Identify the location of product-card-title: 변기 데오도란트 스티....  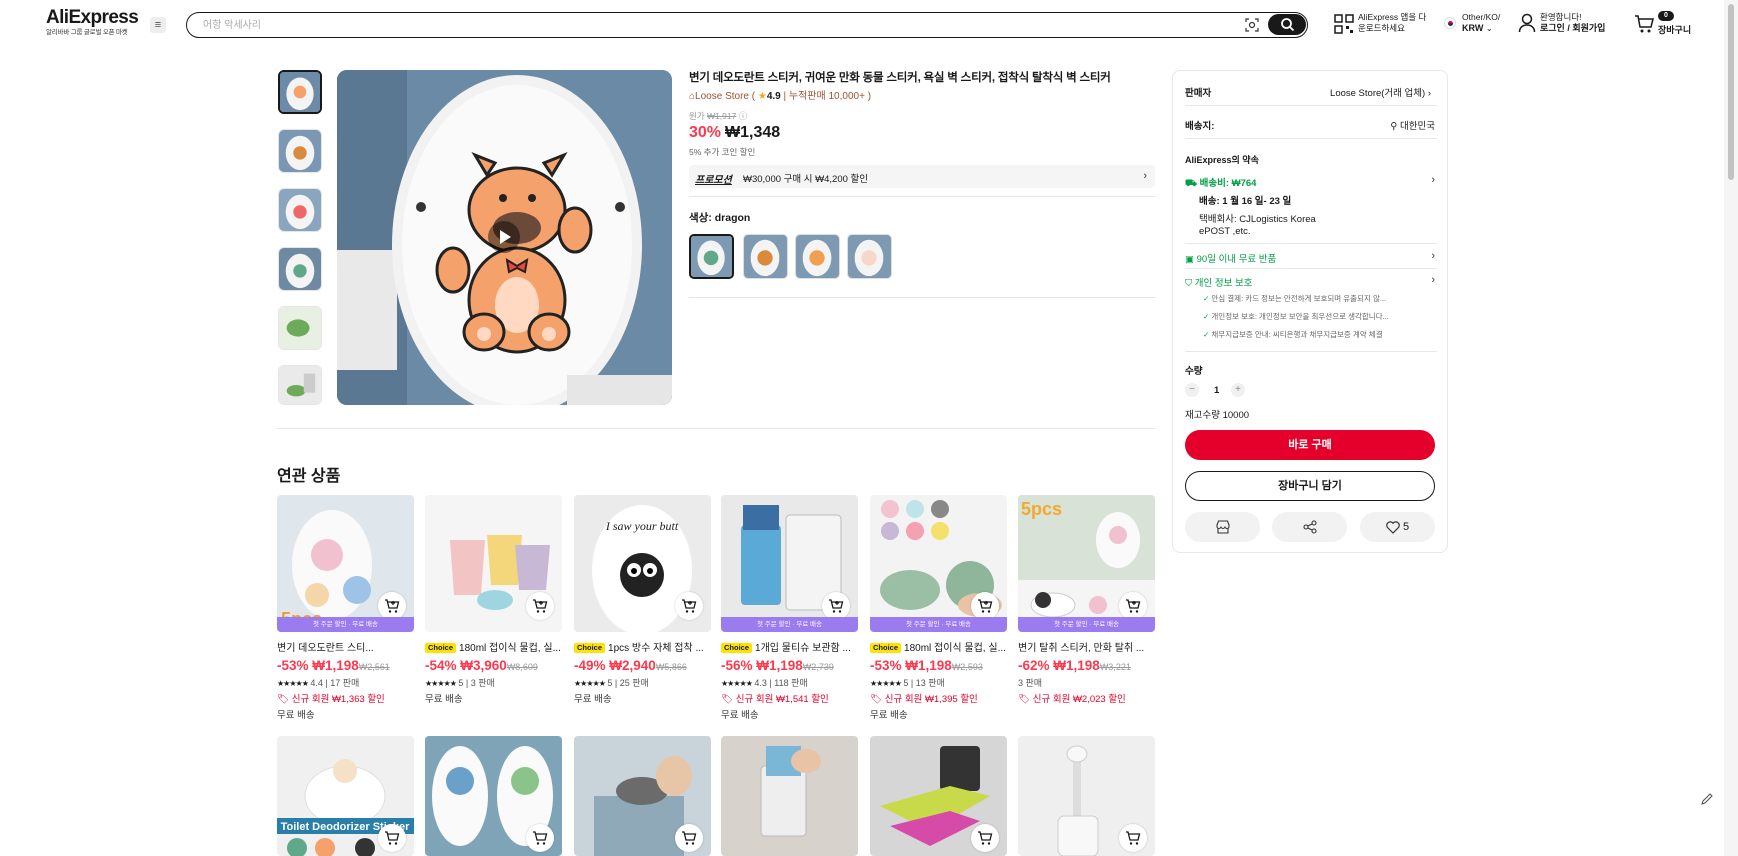
(345, 646).